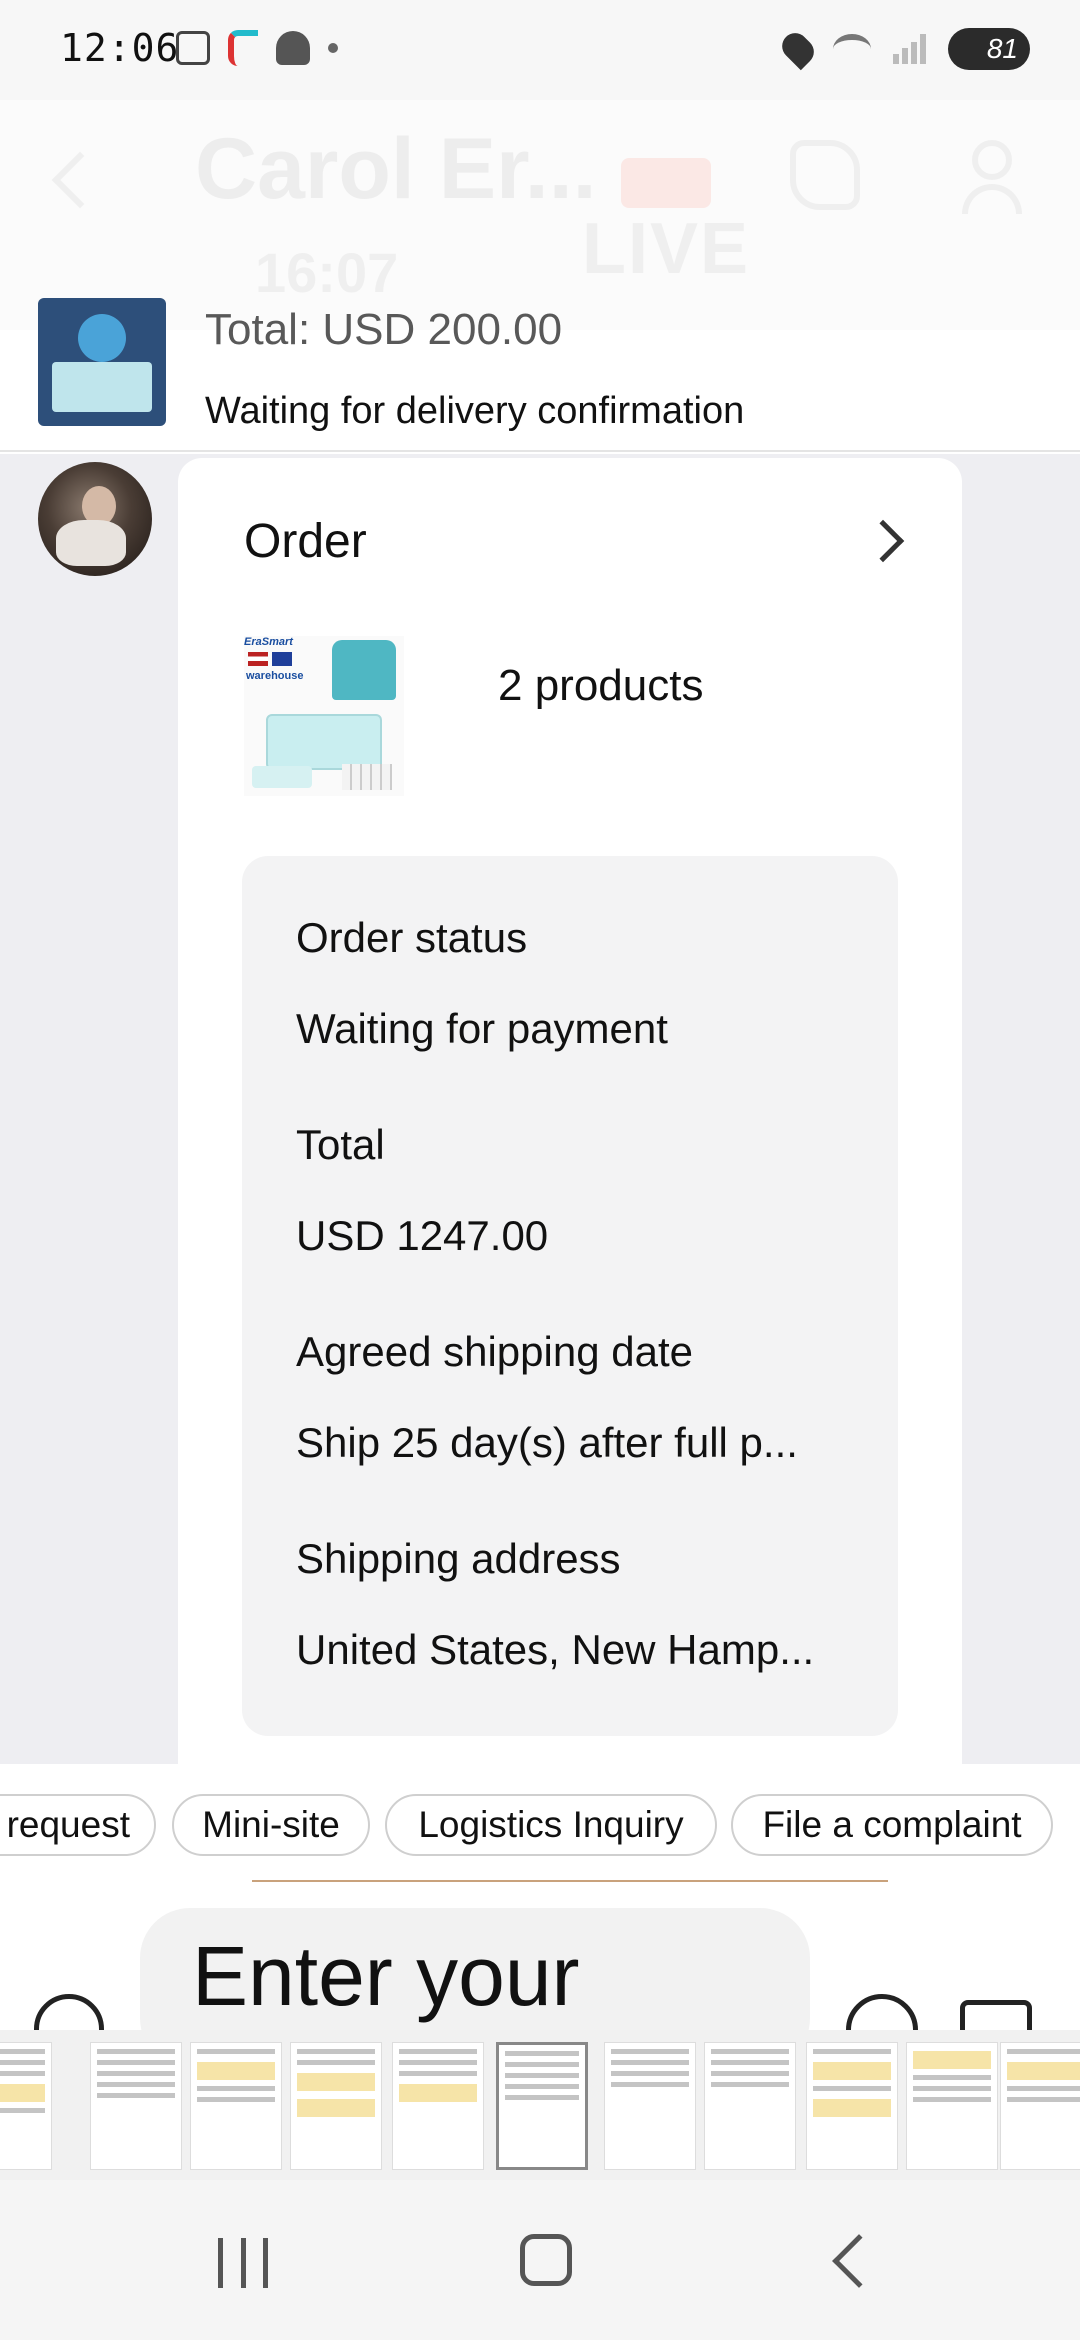  I want to click on product-image-brand: EraSmart, so click(268, 642).